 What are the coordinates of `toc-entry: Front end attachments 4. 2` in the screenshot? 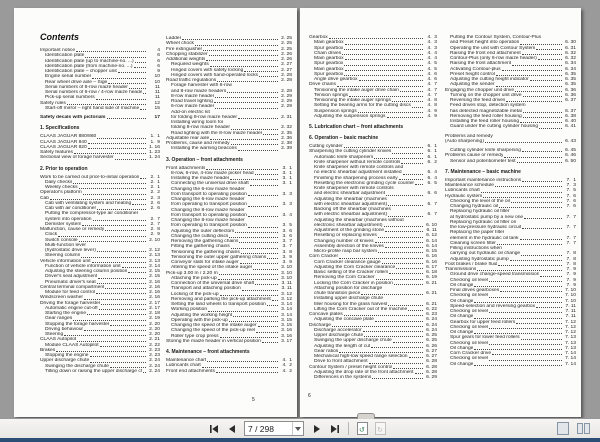 It's located at (229, 371).